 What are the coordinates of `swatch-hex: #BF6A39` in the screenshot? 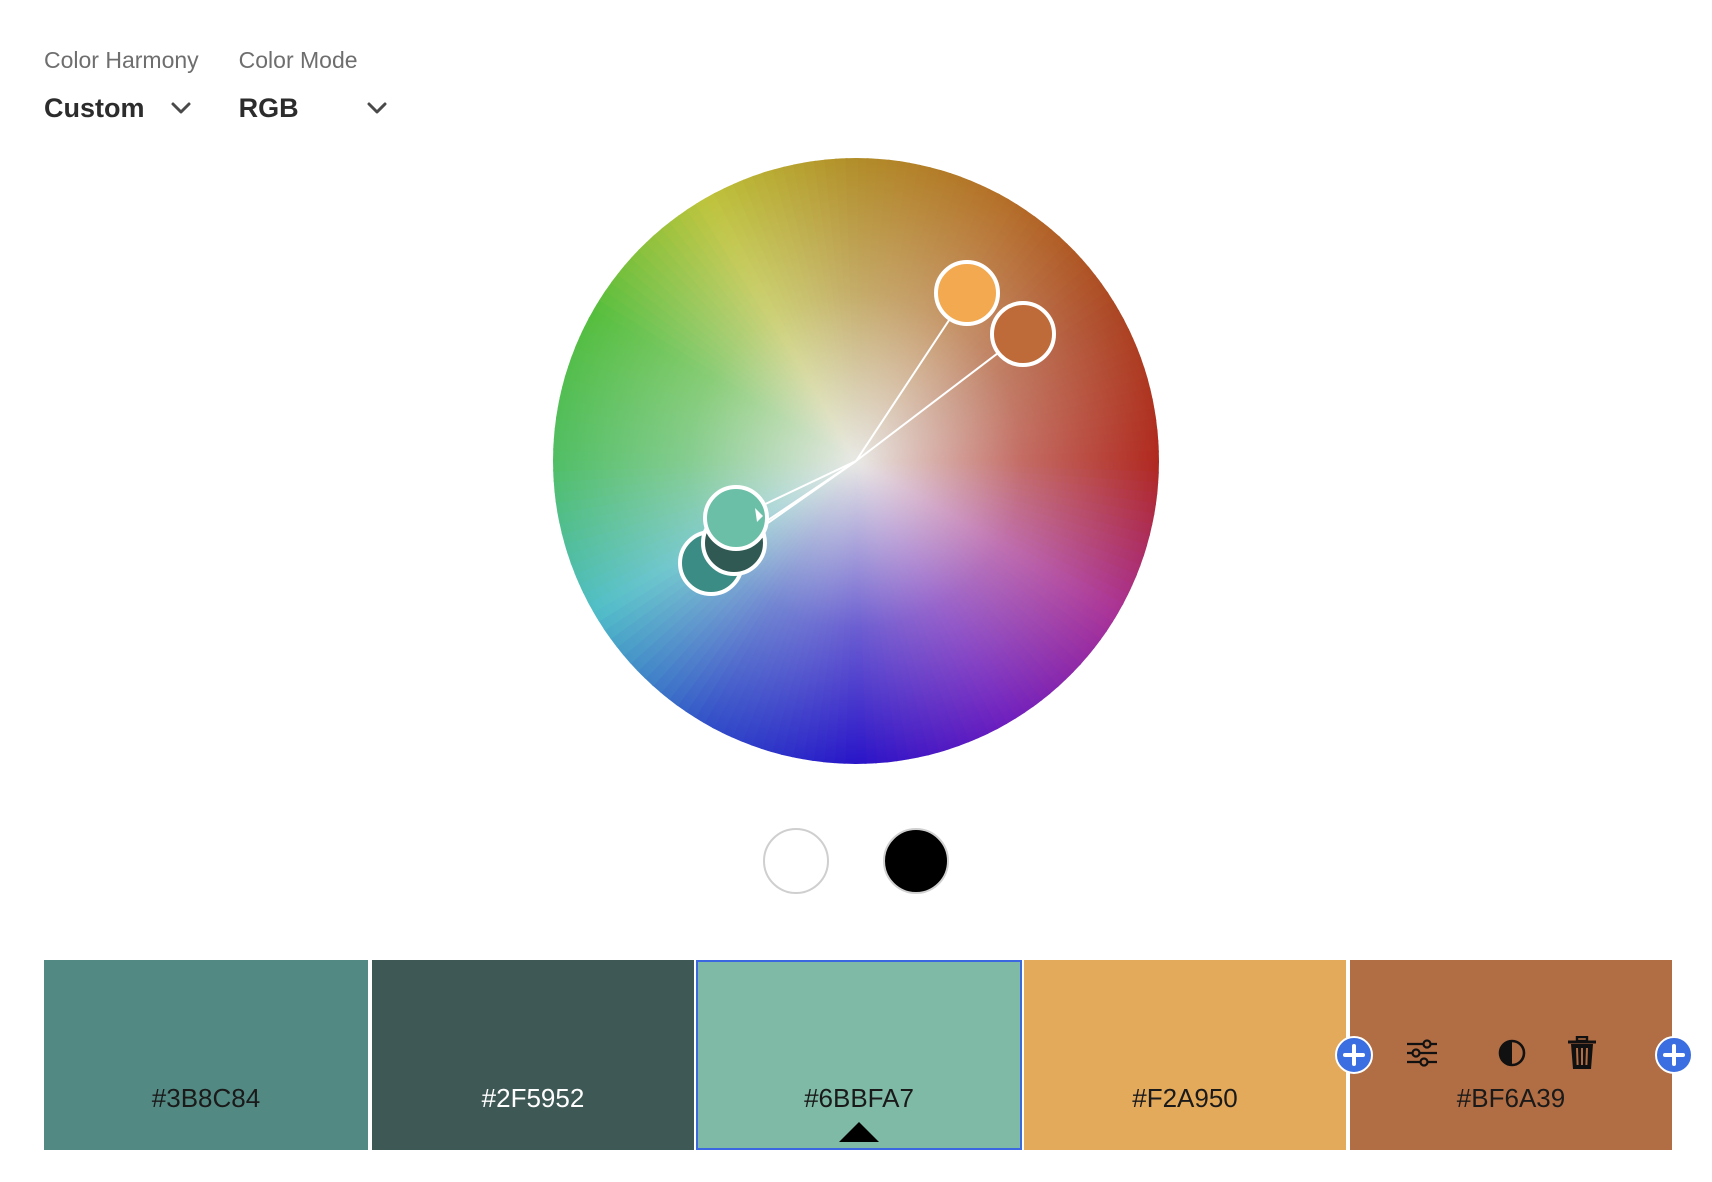 It's located at (1511, 1098).